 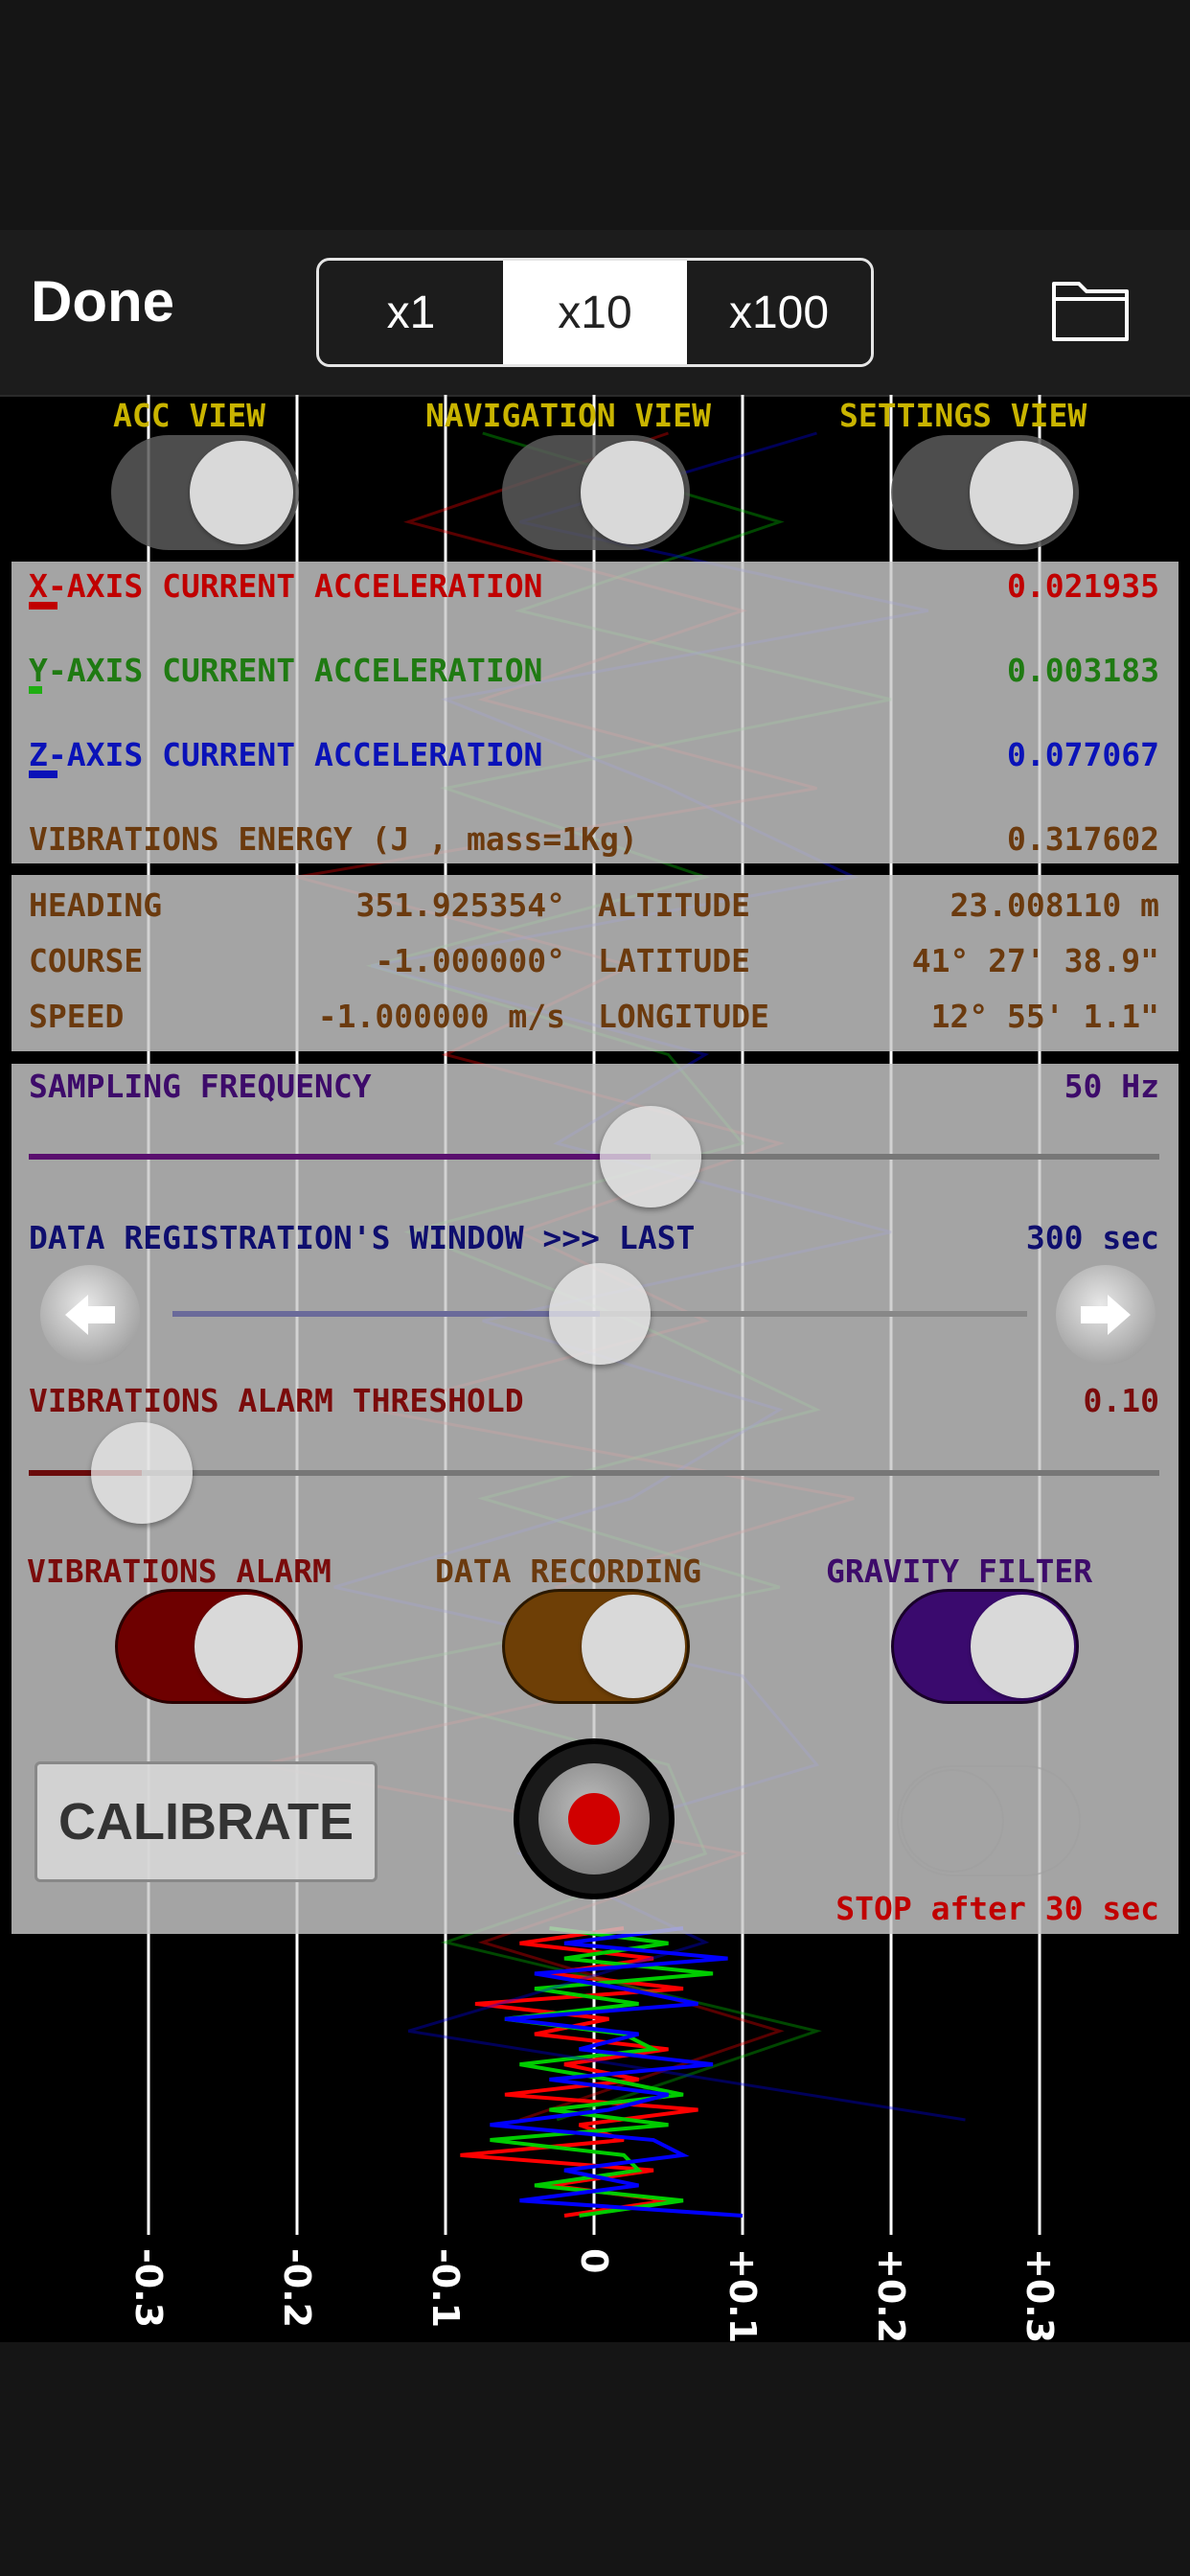 I want to click on sampling-frequency-label: SAMPLING FREQUENCY, so click(x=201, y=1086).